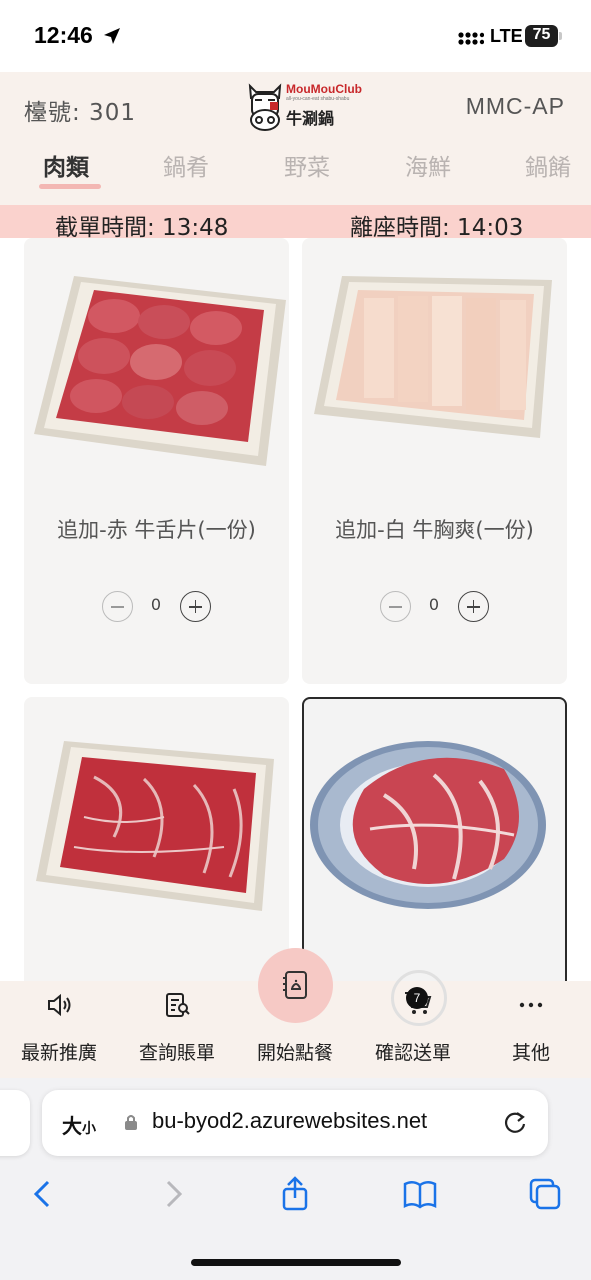 Image resolution: width=591 pixels, height=1280 pixels. Describe the element at coordinates (70, 186) in the screenshot. I see `active-tab-indicator` at that location.